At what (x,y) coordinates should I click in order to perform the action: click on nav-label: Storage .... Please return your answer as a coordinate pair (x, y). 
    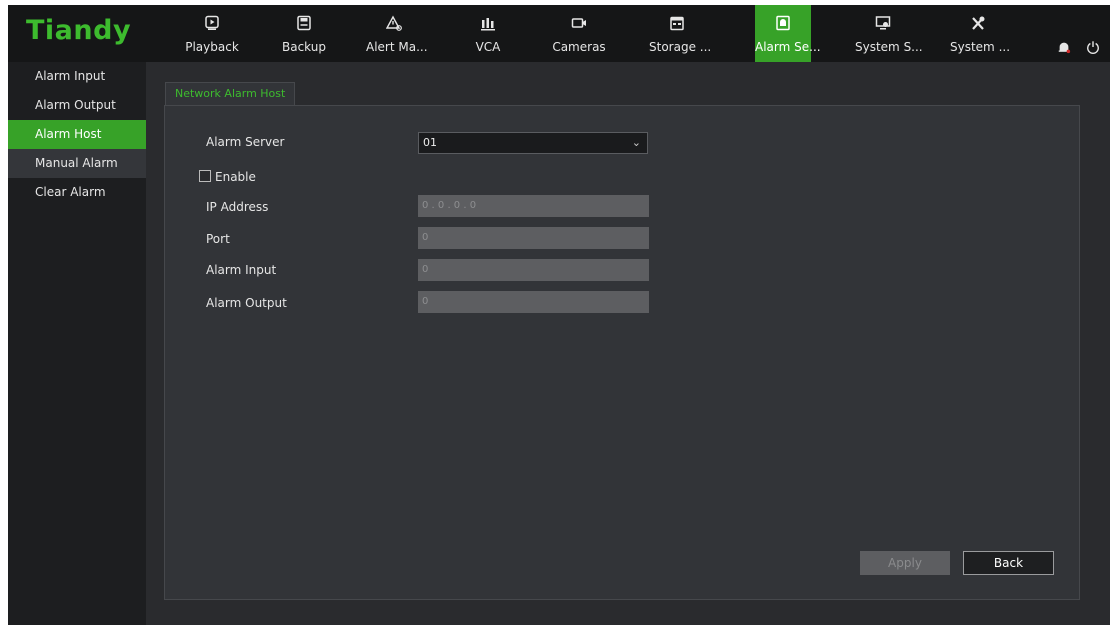
    Looking at the image, I should click on (680, 47).